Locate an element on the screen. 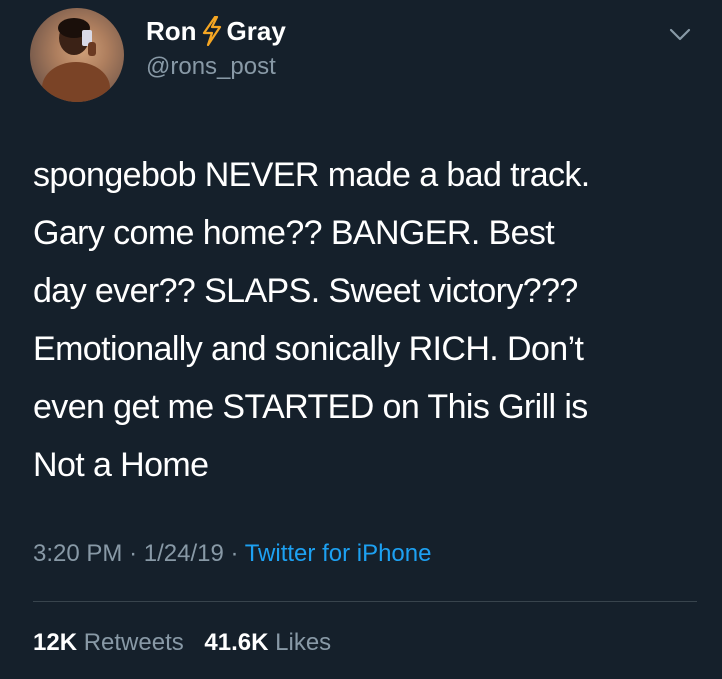 Image resolution: width=722 pixels, height=679 pixels. likes-label: Likes is located at coordinates (303, 642).